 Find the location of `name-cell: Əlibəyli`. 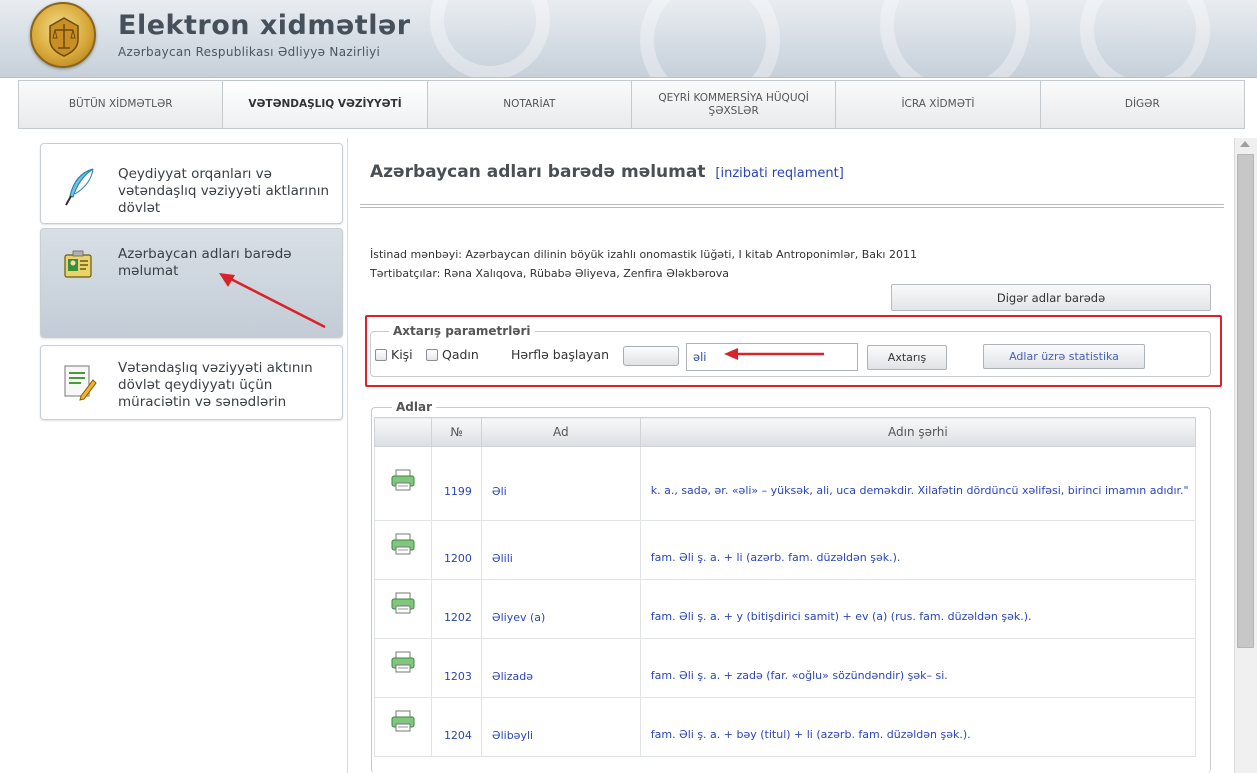

name-cell: Əlibəyli is located at coordinates (560, 727).